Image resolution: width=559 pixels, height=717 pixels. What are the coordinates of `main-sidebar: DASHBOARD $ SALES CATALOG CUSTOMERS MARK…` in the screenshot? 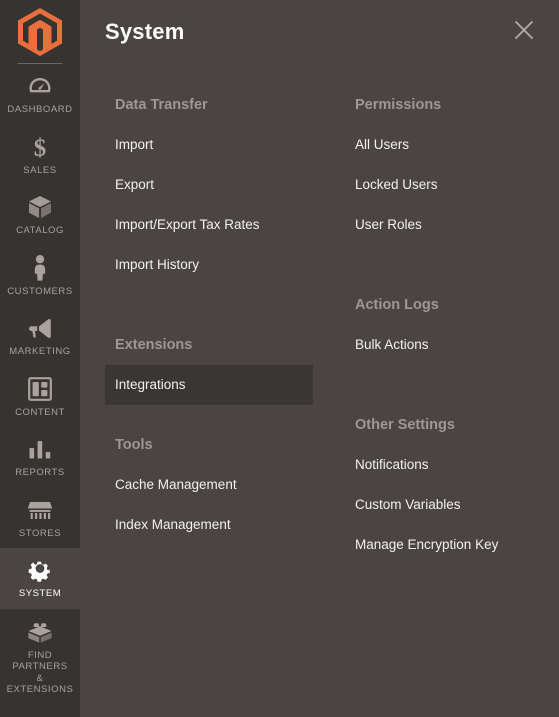 It's located at (40, 358).